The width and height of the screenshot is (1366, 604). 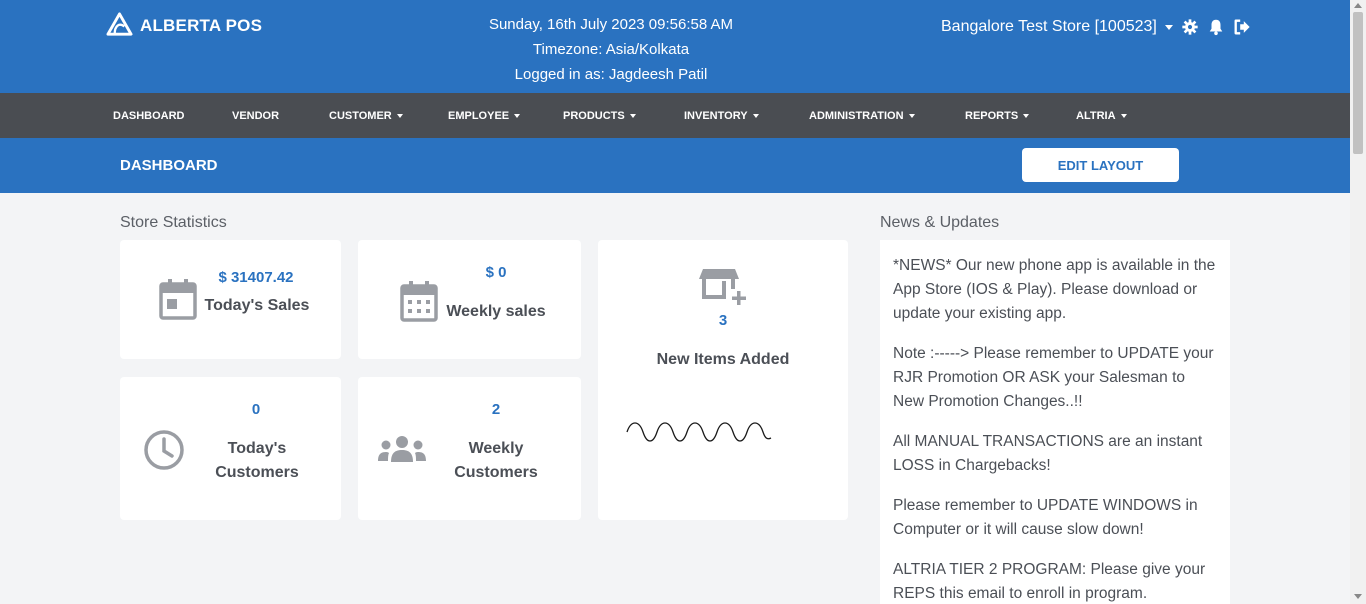 I want to click on page-scrollbar, so click(x=1358, y=302).